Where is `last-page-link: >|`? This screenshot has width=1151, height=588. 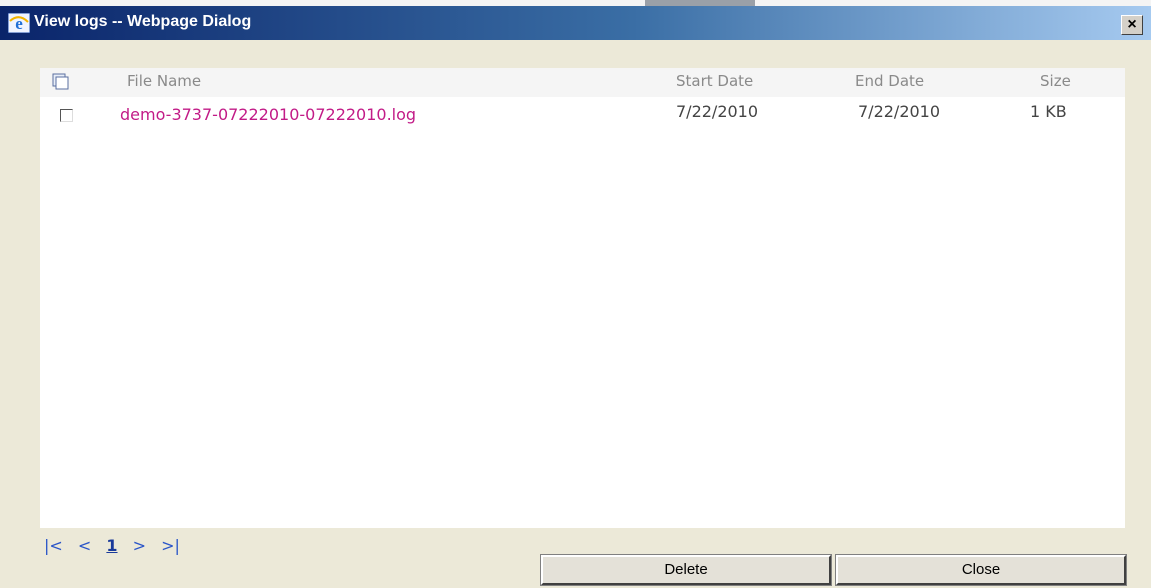 last-page-link: >| is located at coordinates (170, 545).